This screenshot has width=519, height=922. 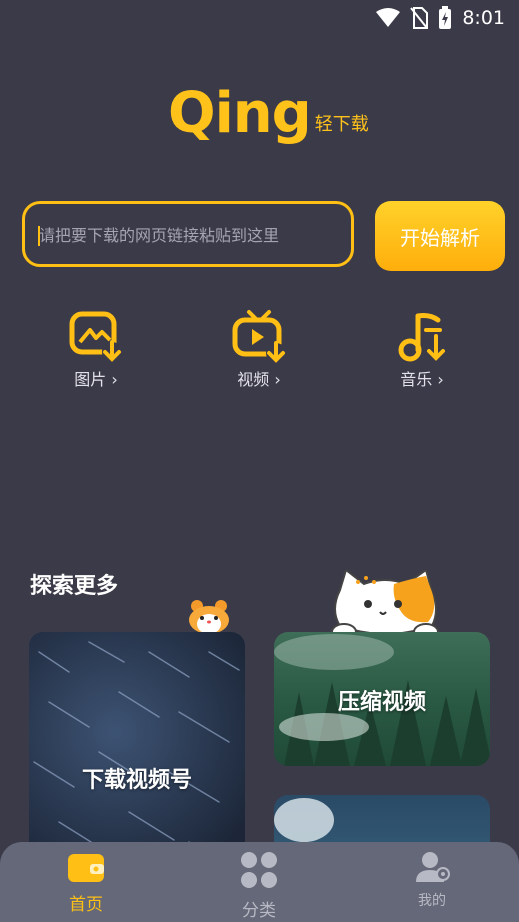 What do you see at coordinates (74, 586) in the screenshot?
I see `explore-title: 探索更多` at bounding box center [74, 586].